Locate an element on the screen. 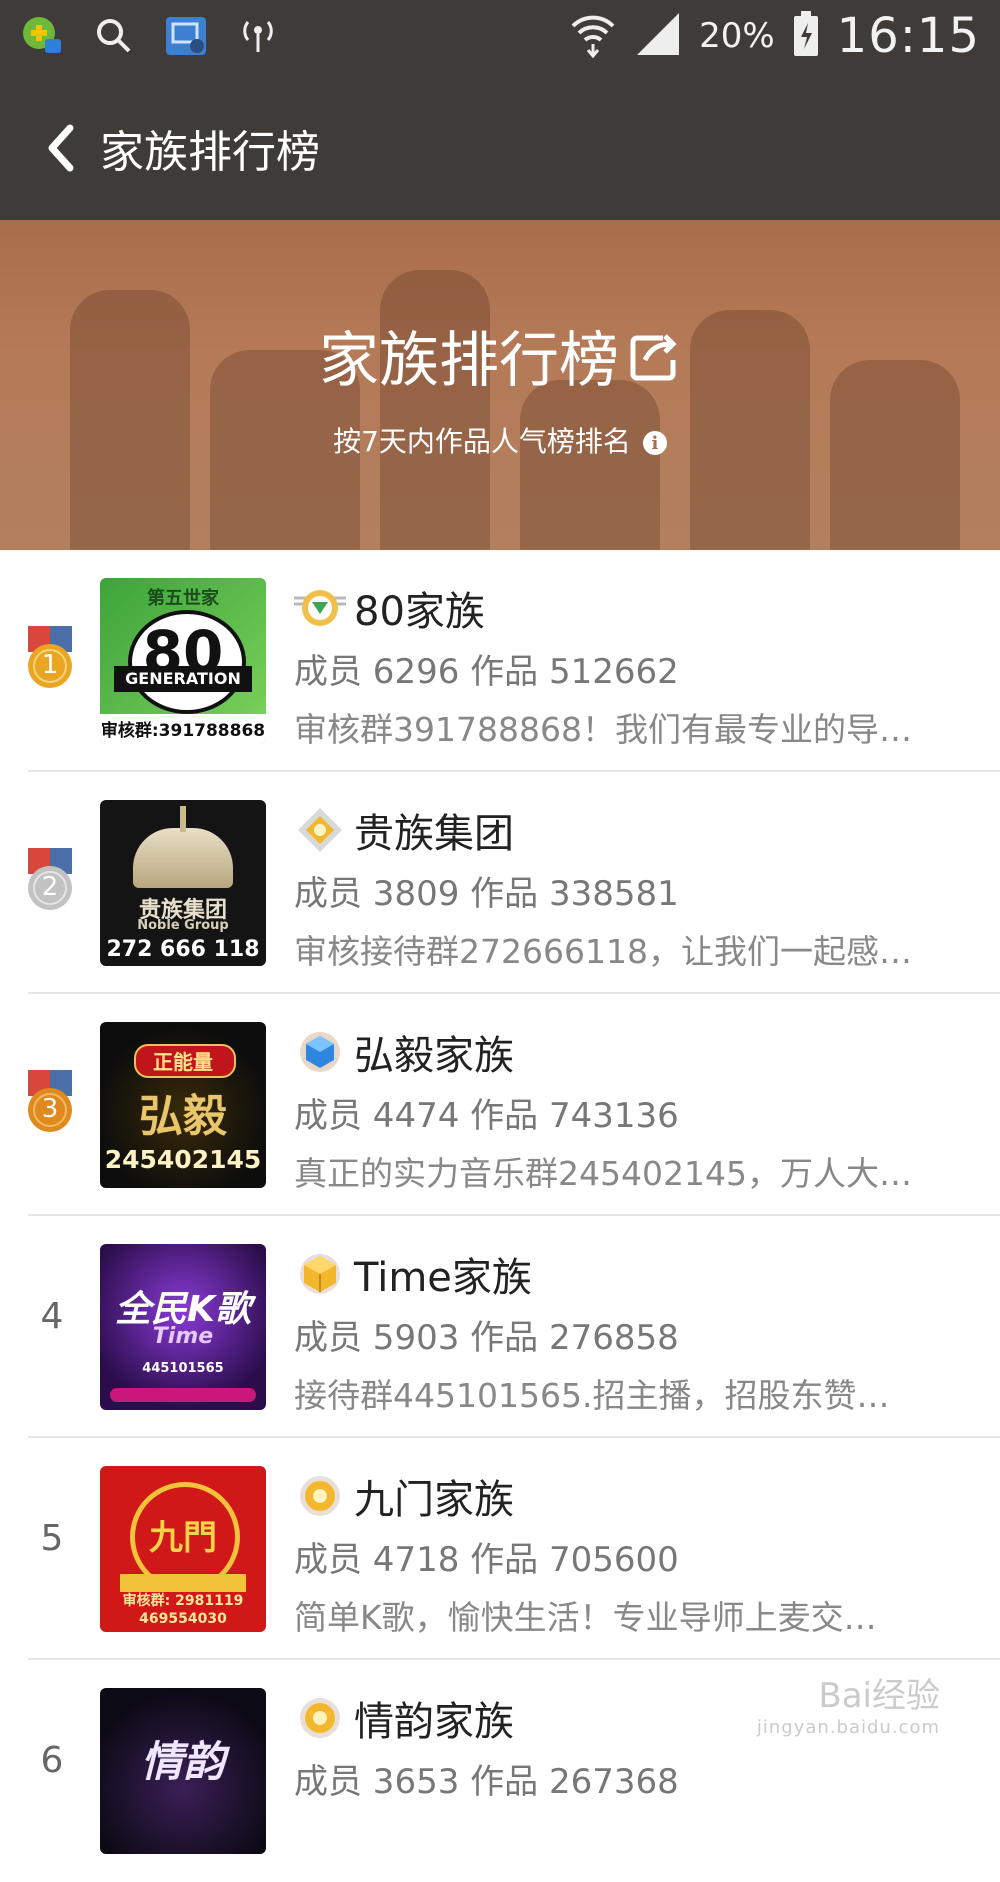 The image size is (1000, 1882). chevron-left-icon is located at coordinates (61, 148).